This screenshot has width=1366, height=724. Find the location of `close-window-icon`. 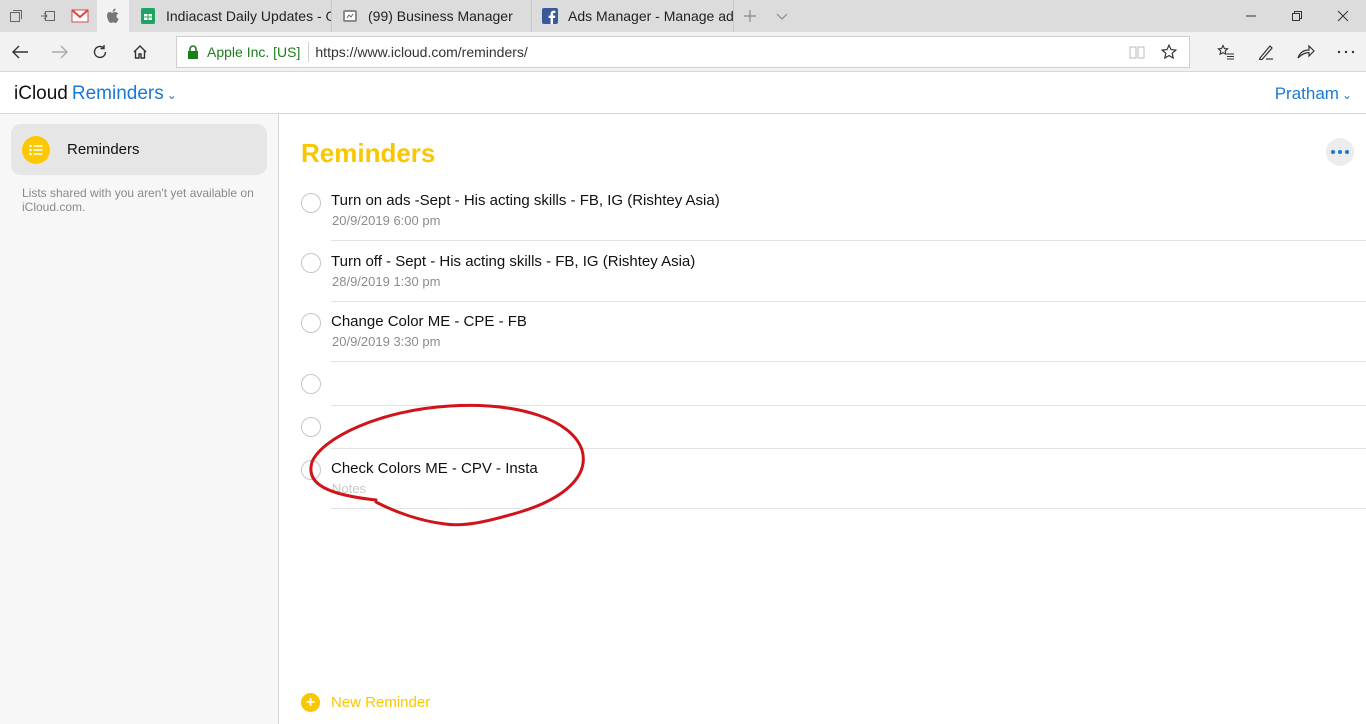

close-window-icon is located at coordinates (1343, 16).